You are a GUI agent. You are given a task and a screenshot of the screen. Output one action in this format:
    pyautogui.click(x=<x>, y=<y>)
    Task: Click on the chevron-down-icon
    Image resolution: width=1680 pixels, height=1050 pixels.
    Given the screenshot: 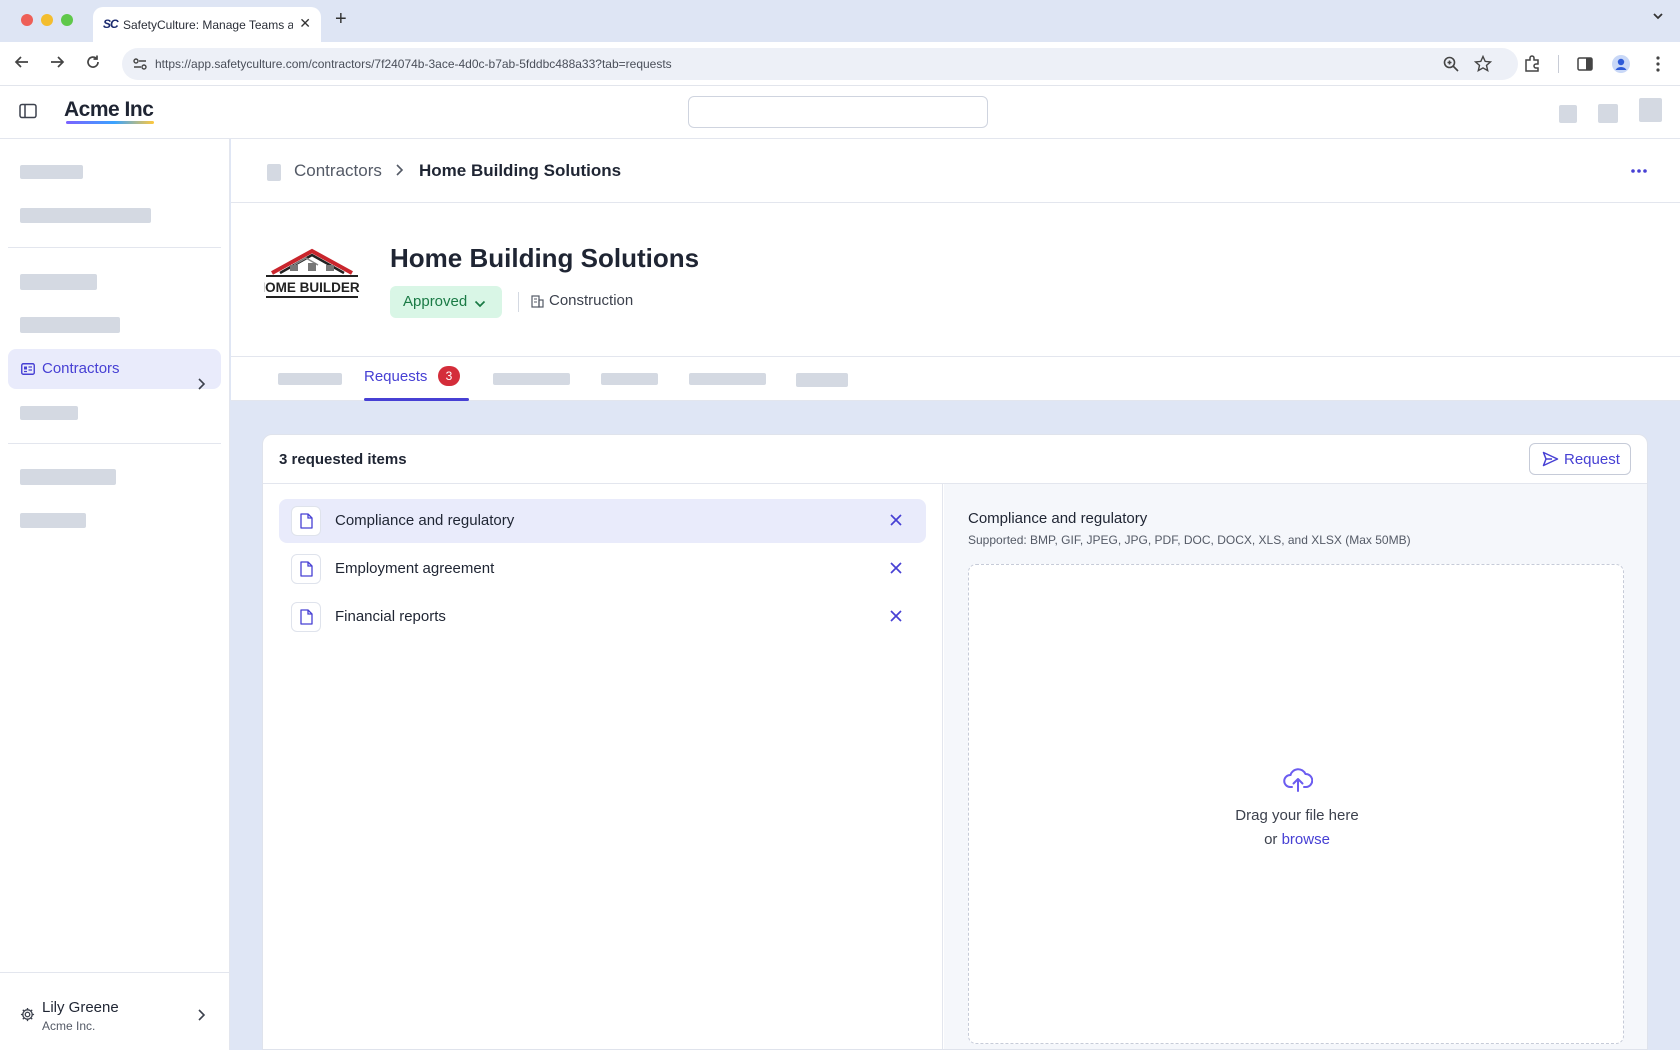 What is the action you would take?
    pyautogui.click(x=480, y=305)
    